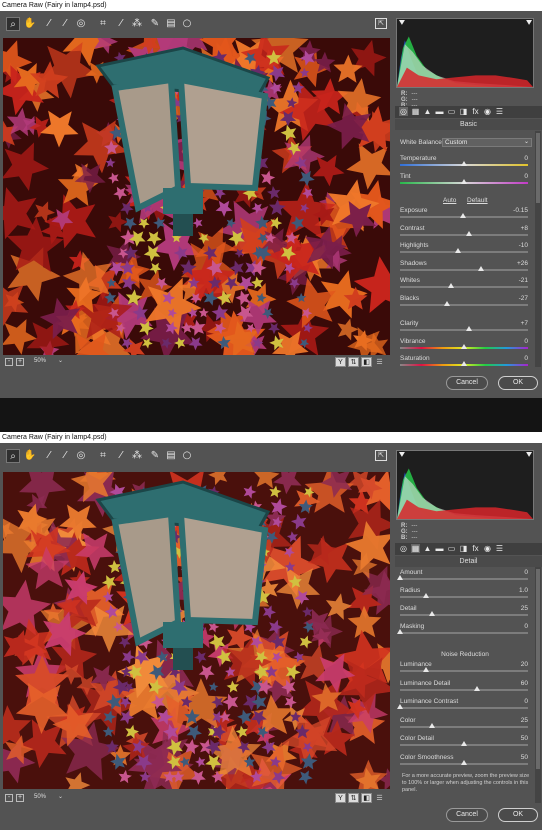  Describe the element at coordinates (475, 548) in the screenshot. I see `effects-tab-icon: fx` at that location.